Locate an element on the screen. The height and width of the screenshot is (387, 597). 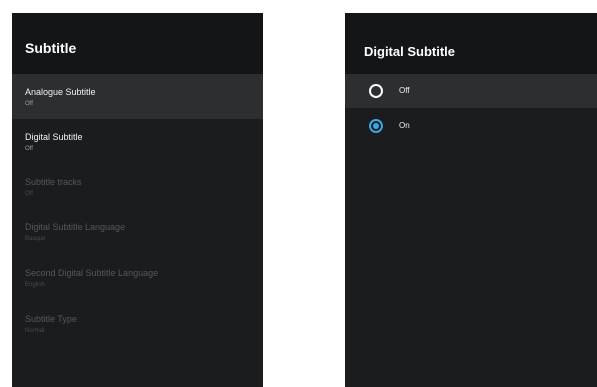
option-label: Off is located at coordinates (404, 90).